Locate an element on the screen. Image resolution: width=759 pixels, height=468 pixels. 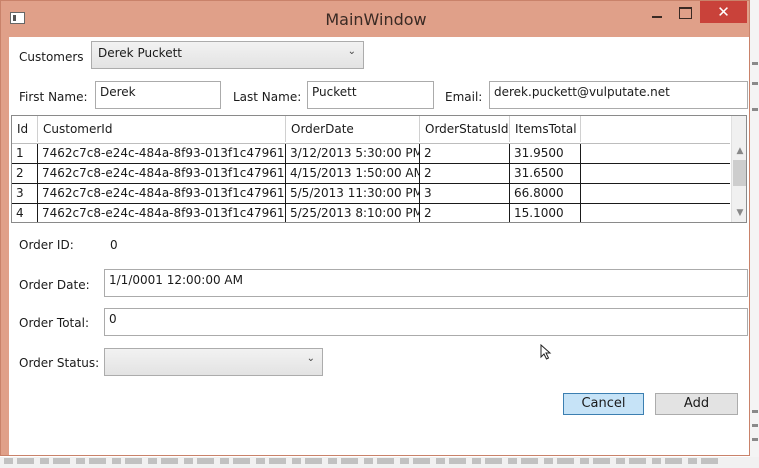
maximize-icon is located at coordinates (685, 13).